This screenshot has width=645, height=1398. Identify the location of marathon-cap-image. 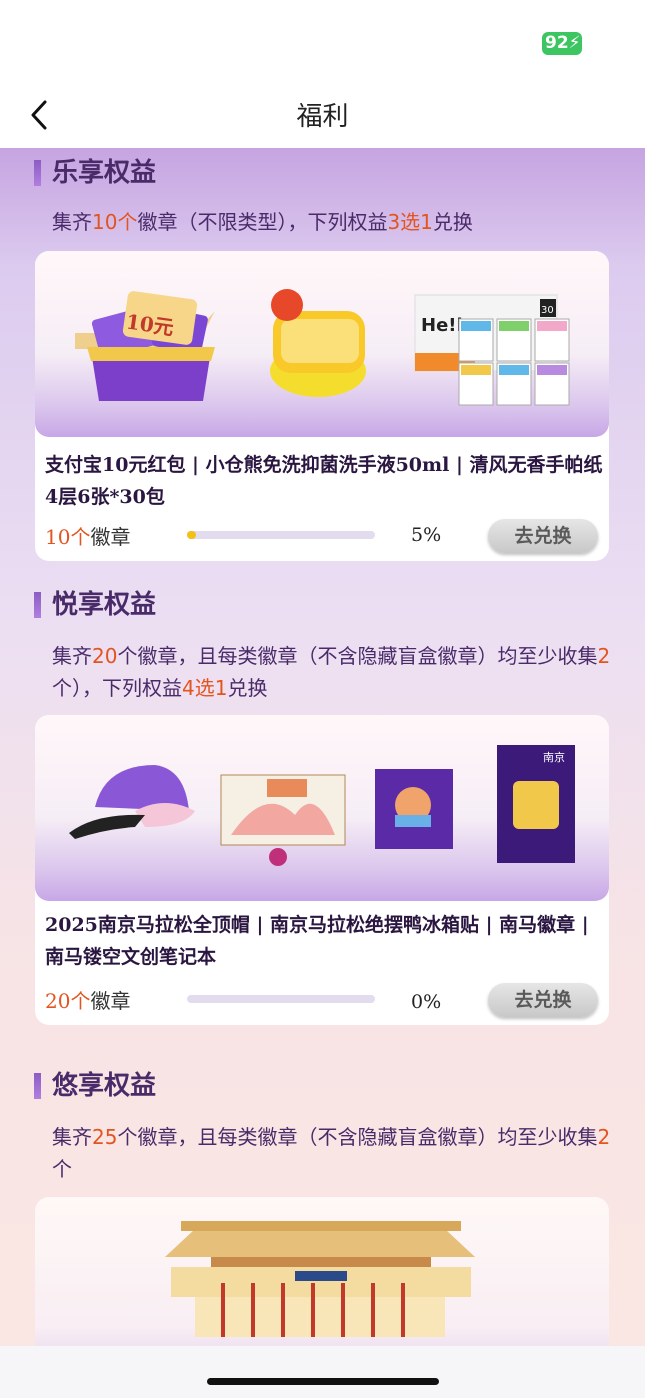
(132, 802).